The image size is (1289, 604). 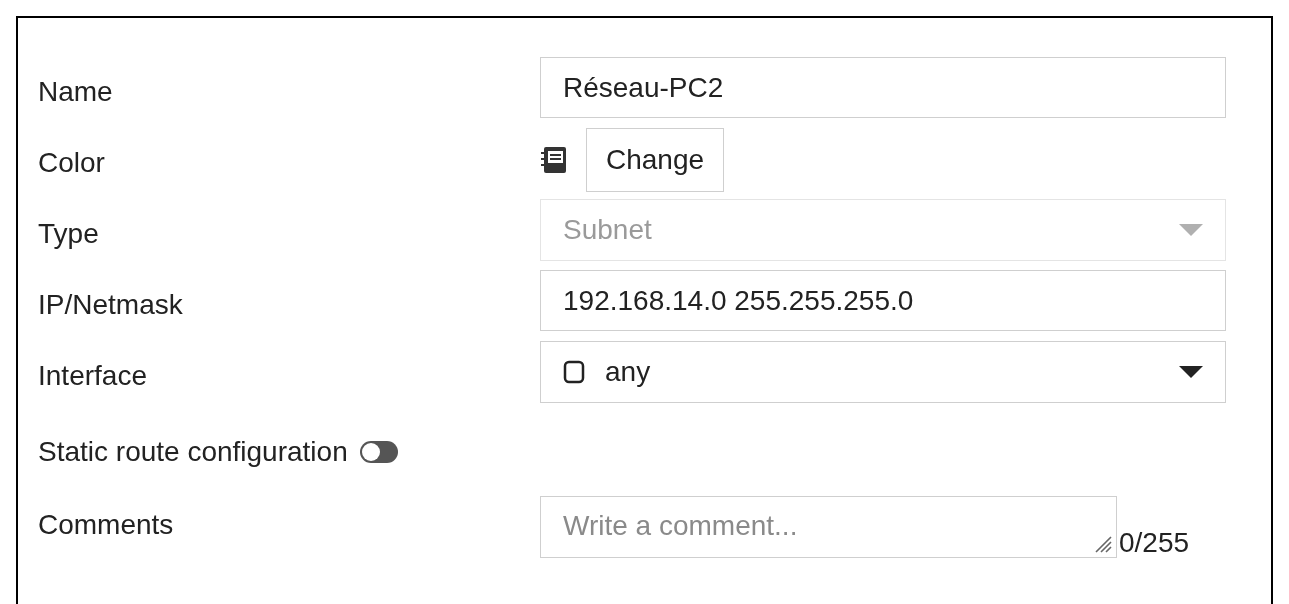 What do you see at coordinates (1103, 544) in the screenshot?
I see `resize-handle-icon` at bounding box center [1103, 544].